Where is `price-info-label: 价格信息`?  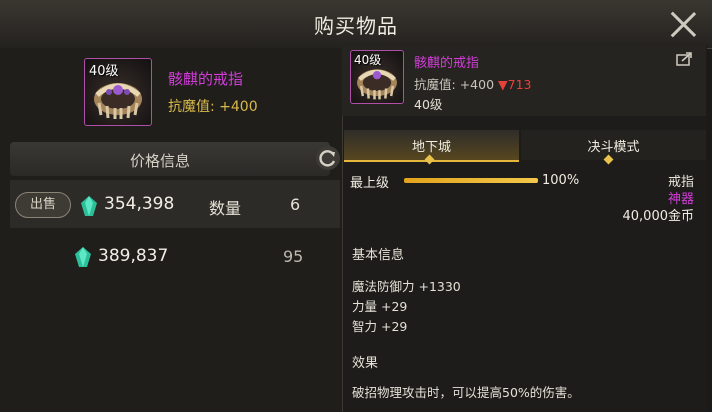 price-info-label: 价格信息 is located at coordinates (159, 161).